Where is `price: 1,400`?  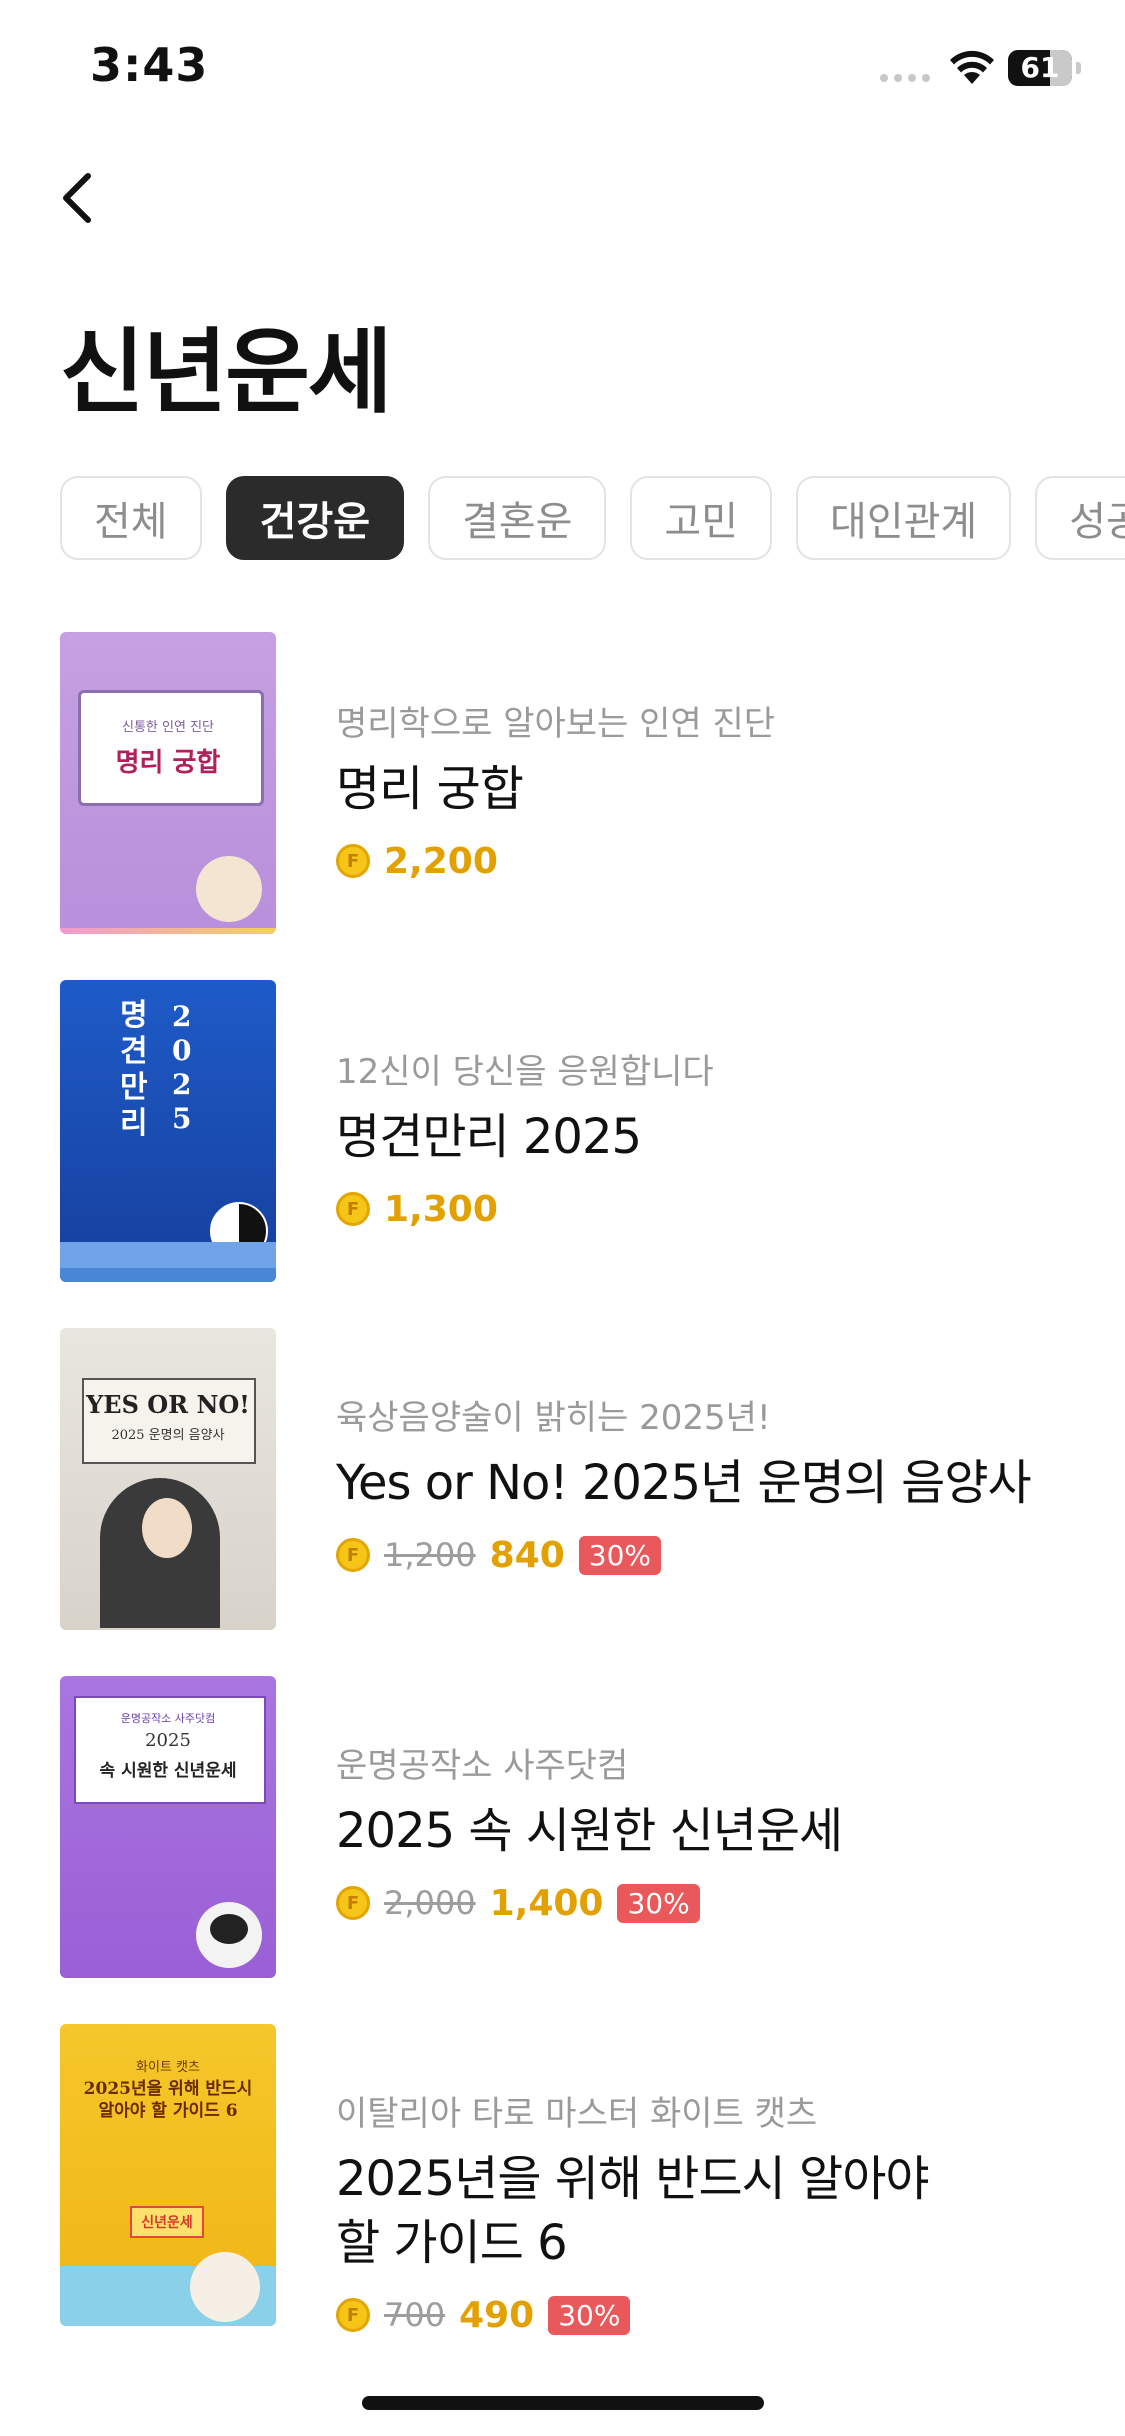 price: 1,400 is located at coordinates (546, 1903).